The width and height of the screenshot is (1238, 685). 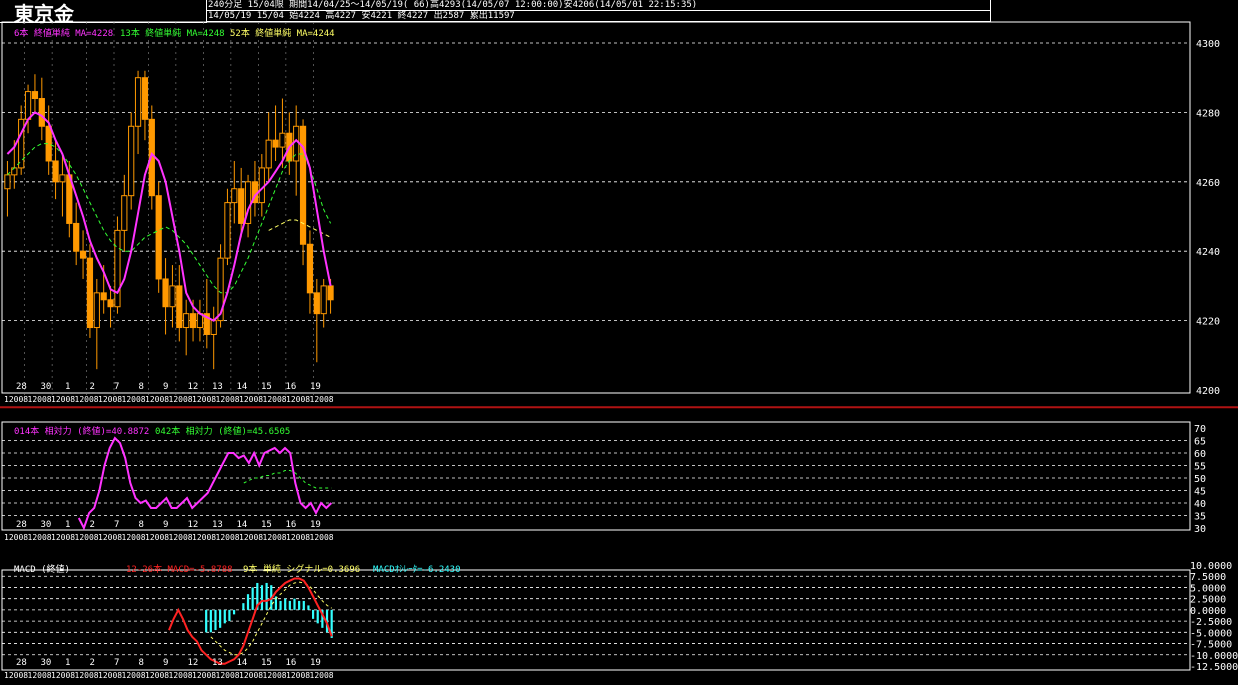 What do you see at coordinates (1208, 611) in the screenshot?
I see `y-tick-label: 0.0000` at bounding box center [1208, 611].